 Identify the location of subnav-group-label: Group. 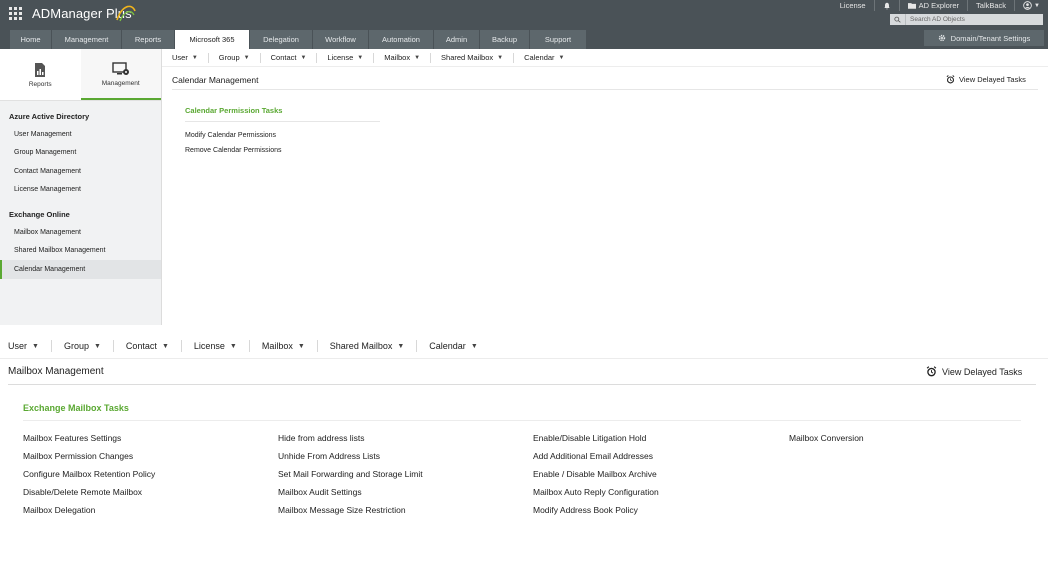
(76, 346).